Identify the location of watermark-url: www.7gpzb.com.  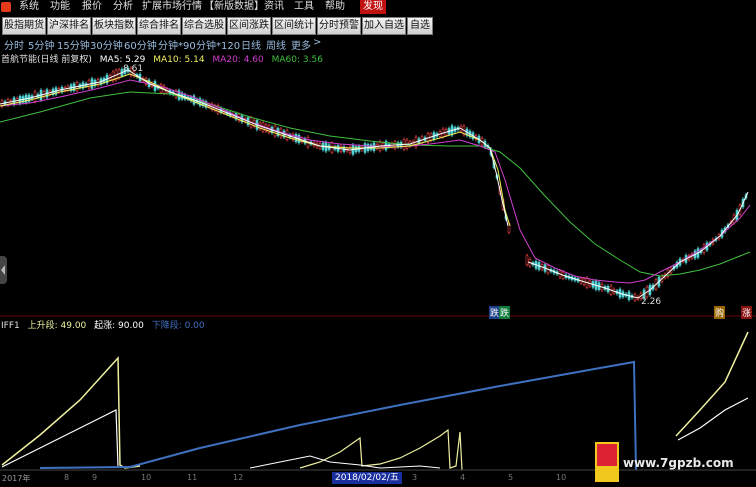
(678, 463).